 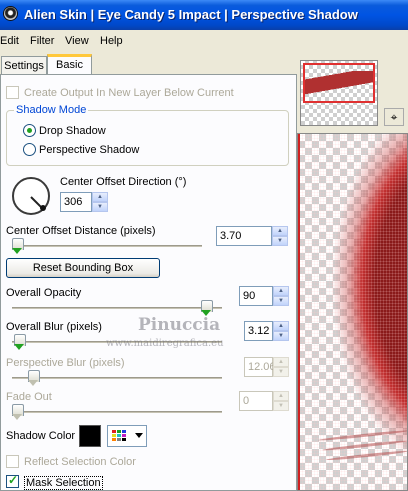 I want to click on color-grid-icon, so click(x=119, y=436).